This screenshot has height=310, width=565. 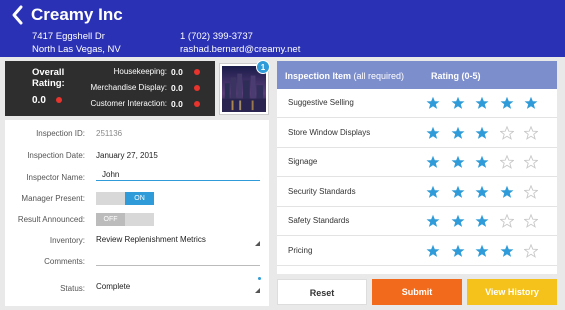 What do you see at coordinates (64, 261) in the screenshot?
I see `comments-label: Comments:` at bounding box center [64, 261].